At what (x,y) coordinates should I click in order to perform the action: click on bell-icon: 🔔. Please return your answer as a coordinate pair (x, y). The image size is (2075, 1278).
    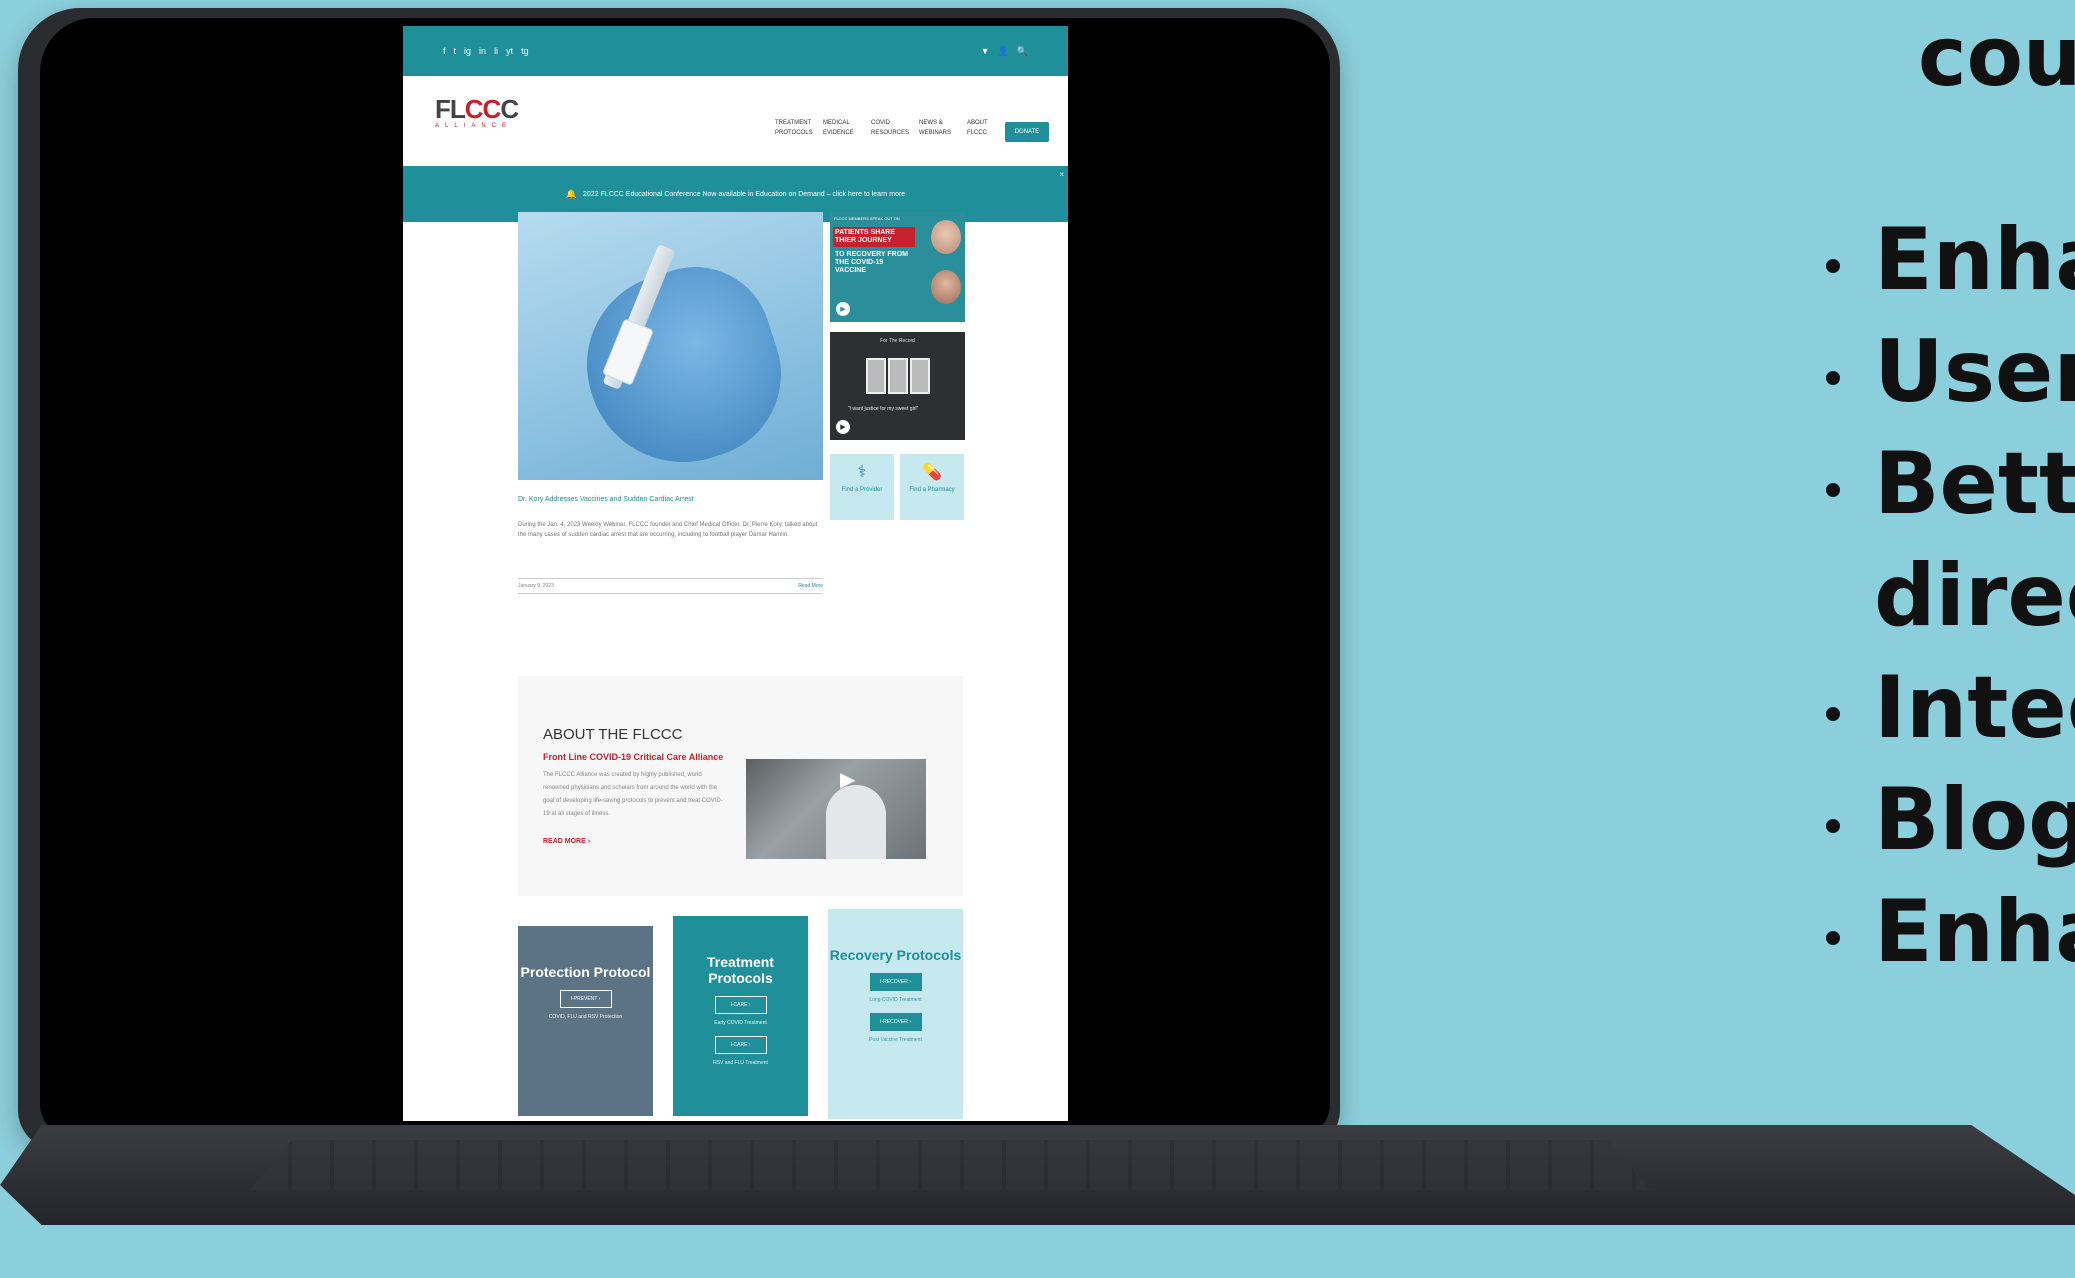
    Looking at the image, I should click on (571, 193).